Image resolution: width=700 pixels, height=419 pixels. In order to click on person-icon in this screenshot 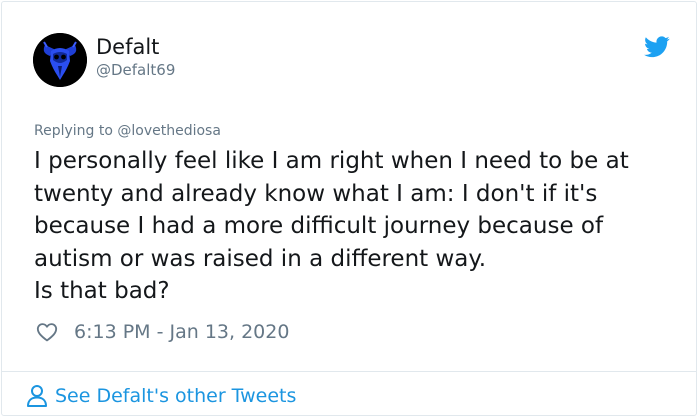, I will do `click(37, 396)`.